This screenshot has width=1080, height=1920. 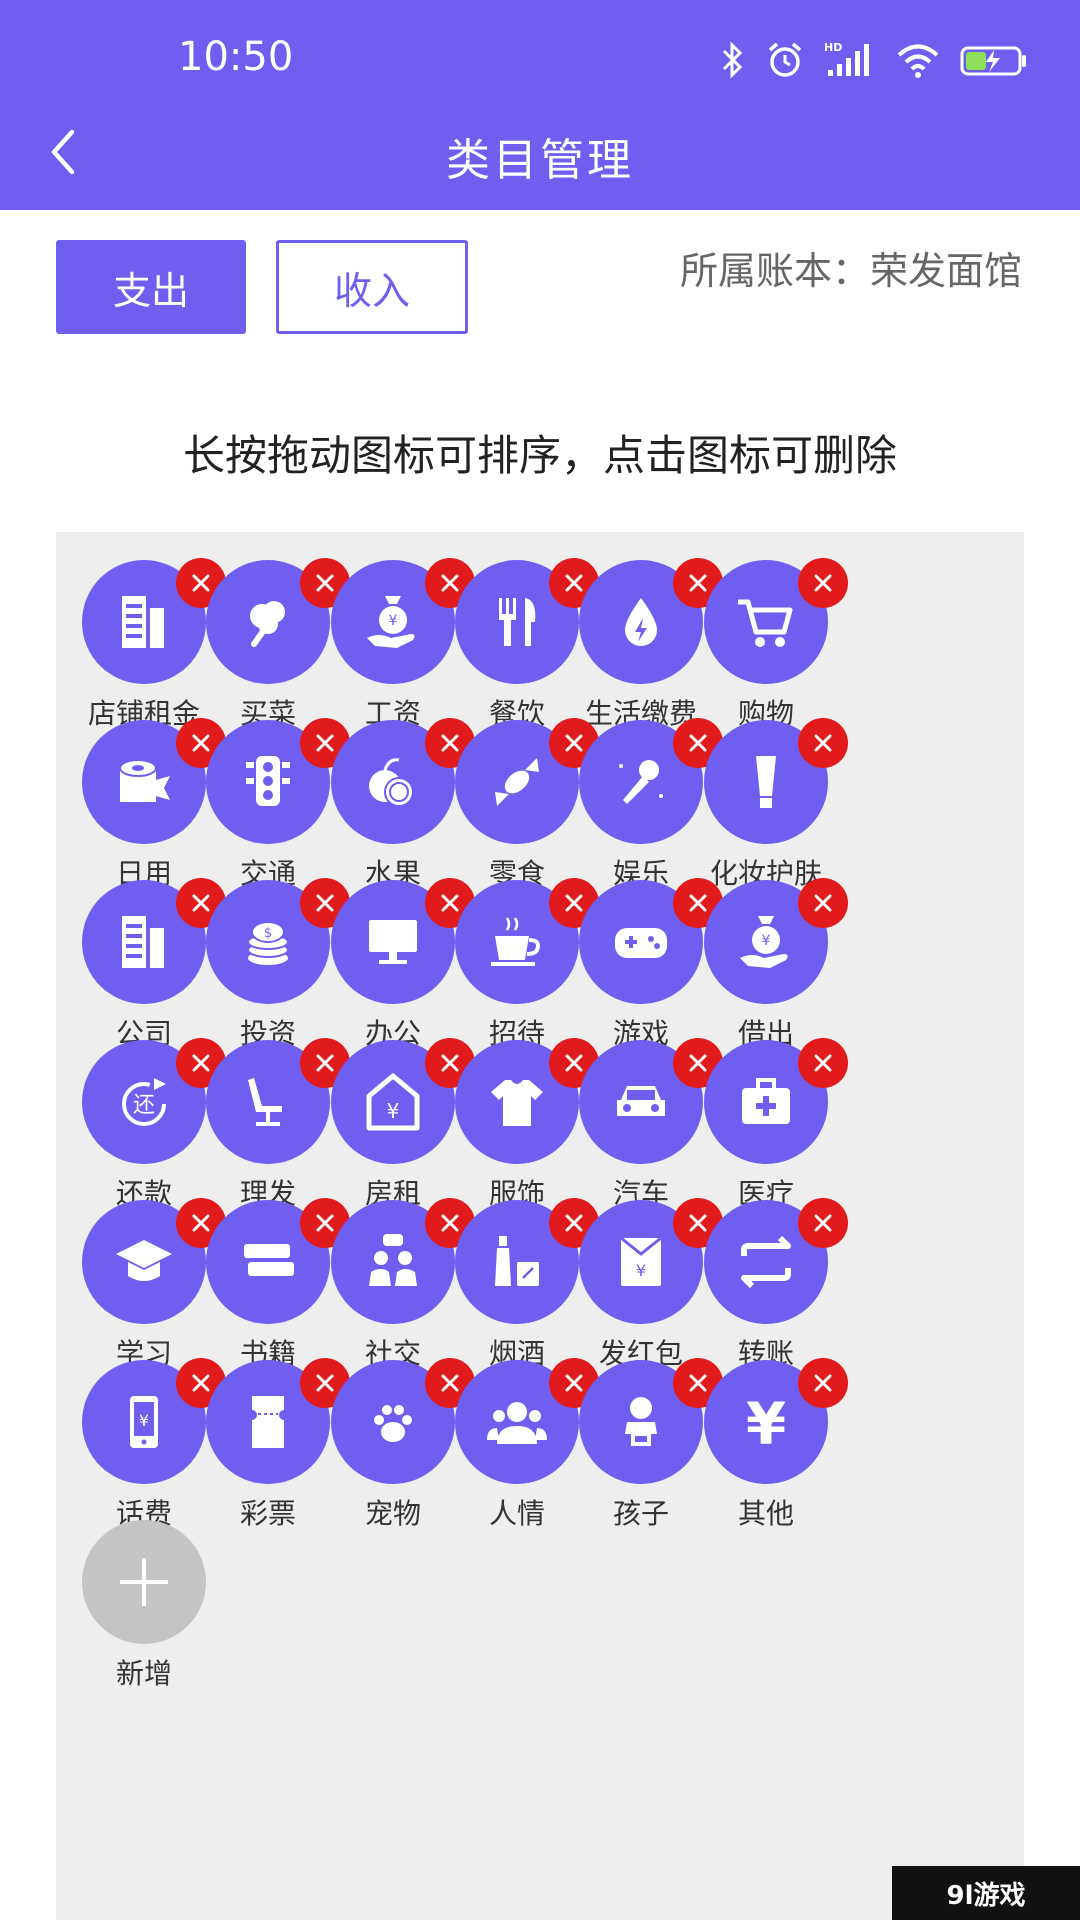 What do you see at coordinates (641, 1421) in the screenshot?
I see `baby-icon` at bounding box center [641, 1421].